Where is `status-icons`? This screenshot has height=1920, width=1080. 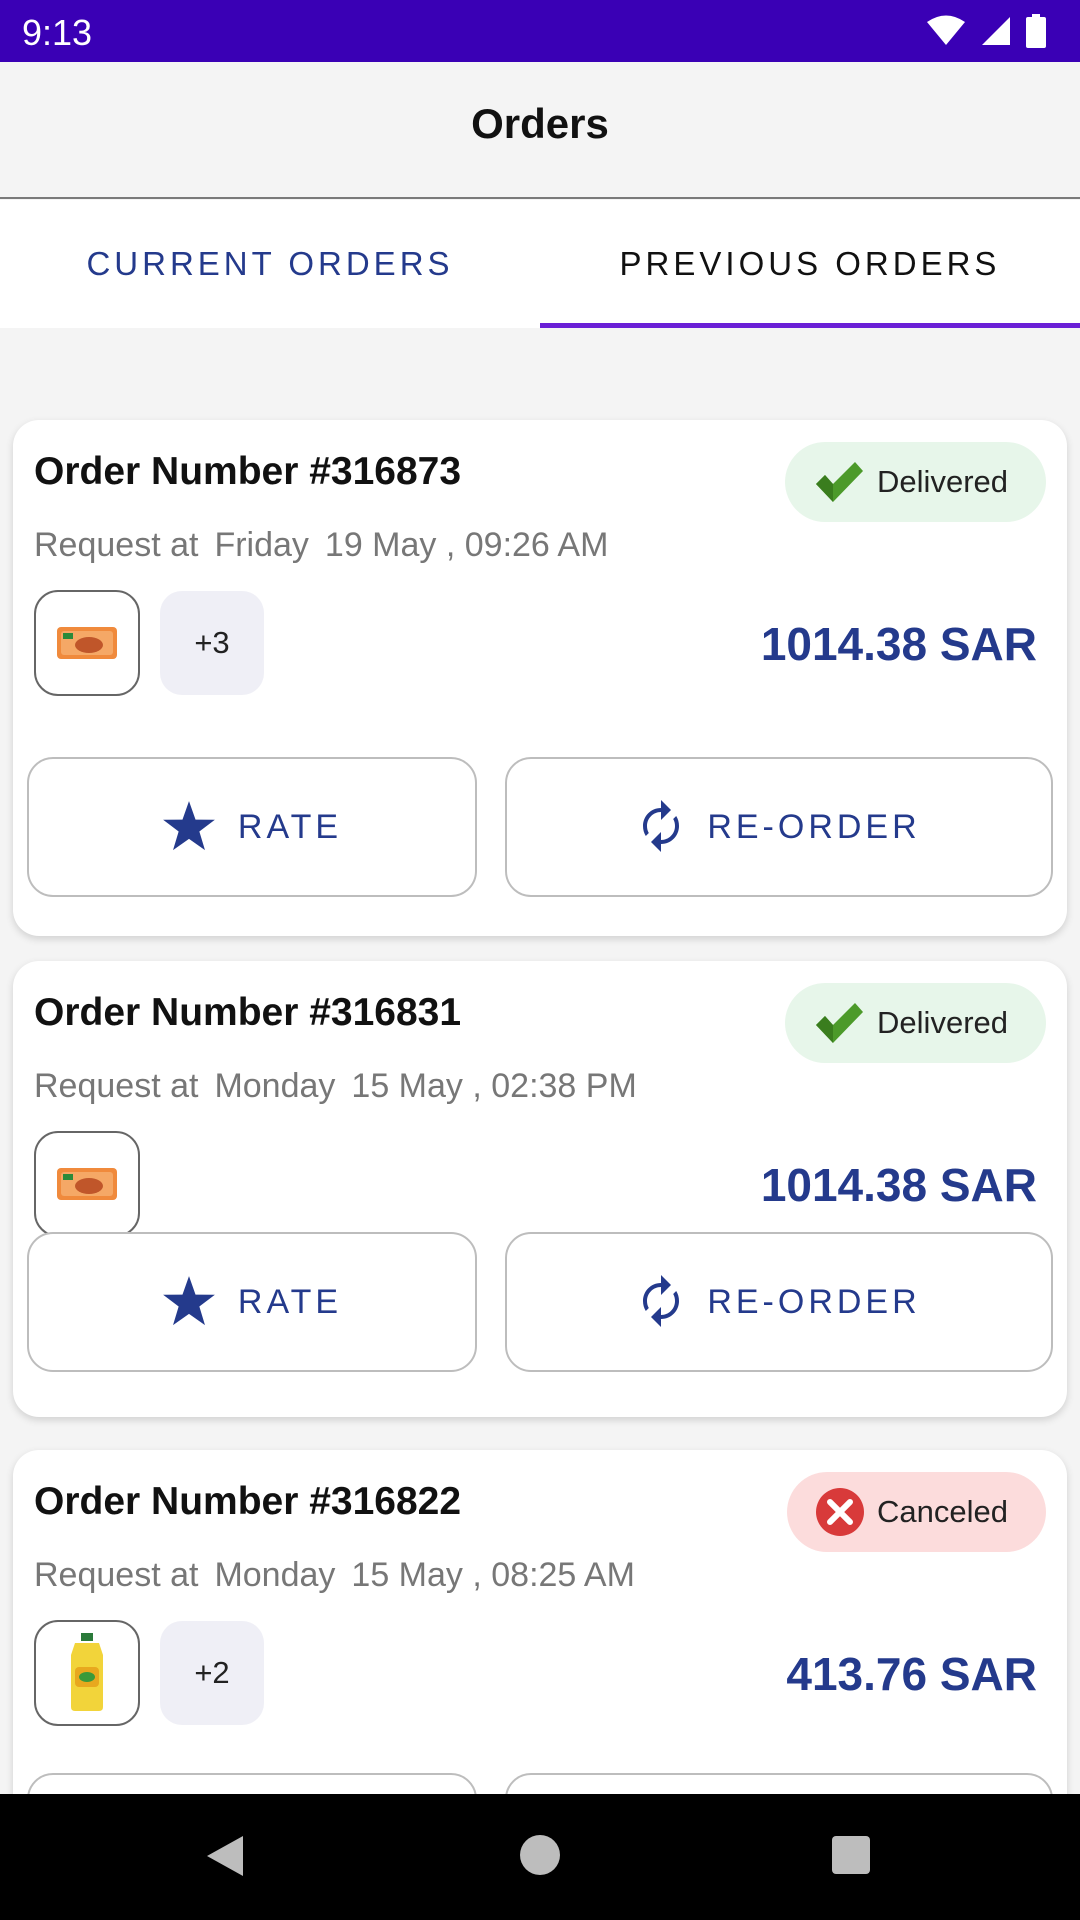
status-icons is located at coordinates (986, 31).